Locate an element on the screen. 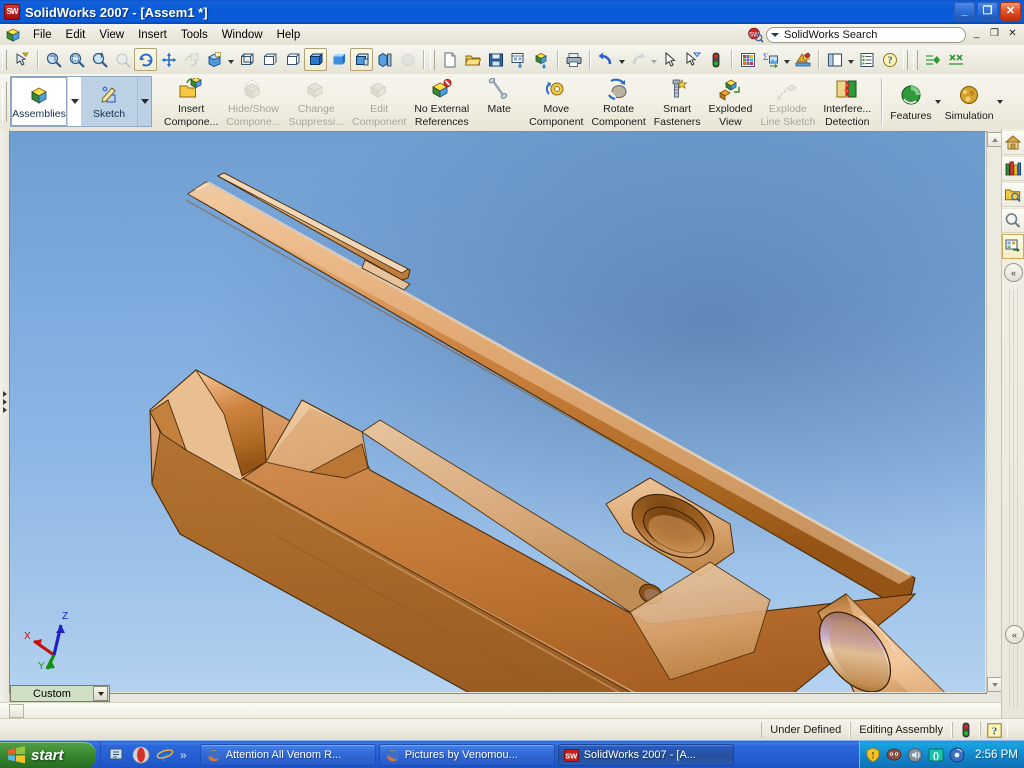 This screenshot has width=1024, height=768. section-view-icon is located at coordinates (384, 59).